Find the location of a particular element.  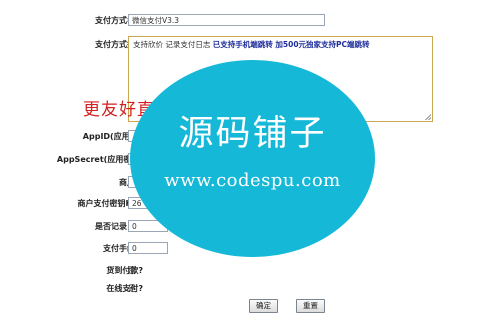

payment-desc-label: 支付方式描述 is located at coordinates (119, 44).